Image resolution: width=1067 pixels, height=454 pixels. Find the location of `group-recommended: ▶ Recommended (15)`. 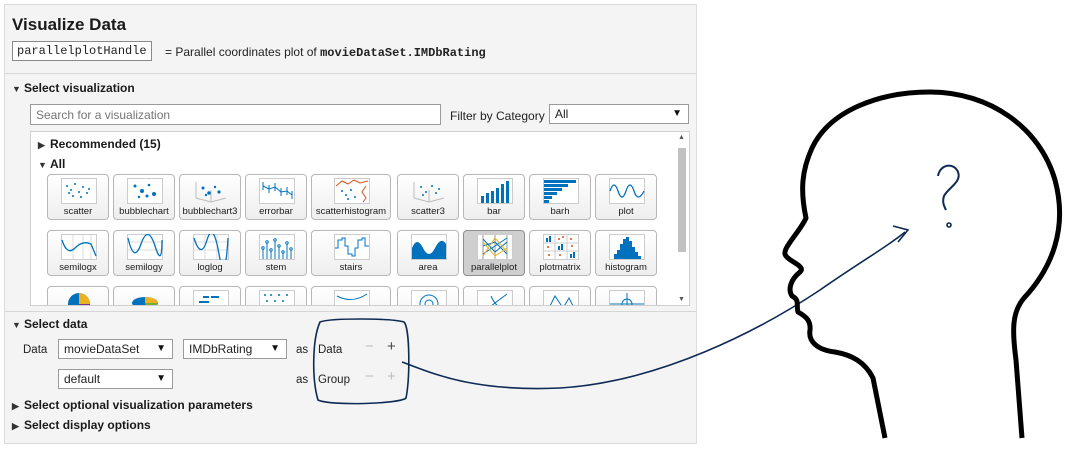

group-recommended: ▶ Recommended (15) is located at coordinates (99, 144).